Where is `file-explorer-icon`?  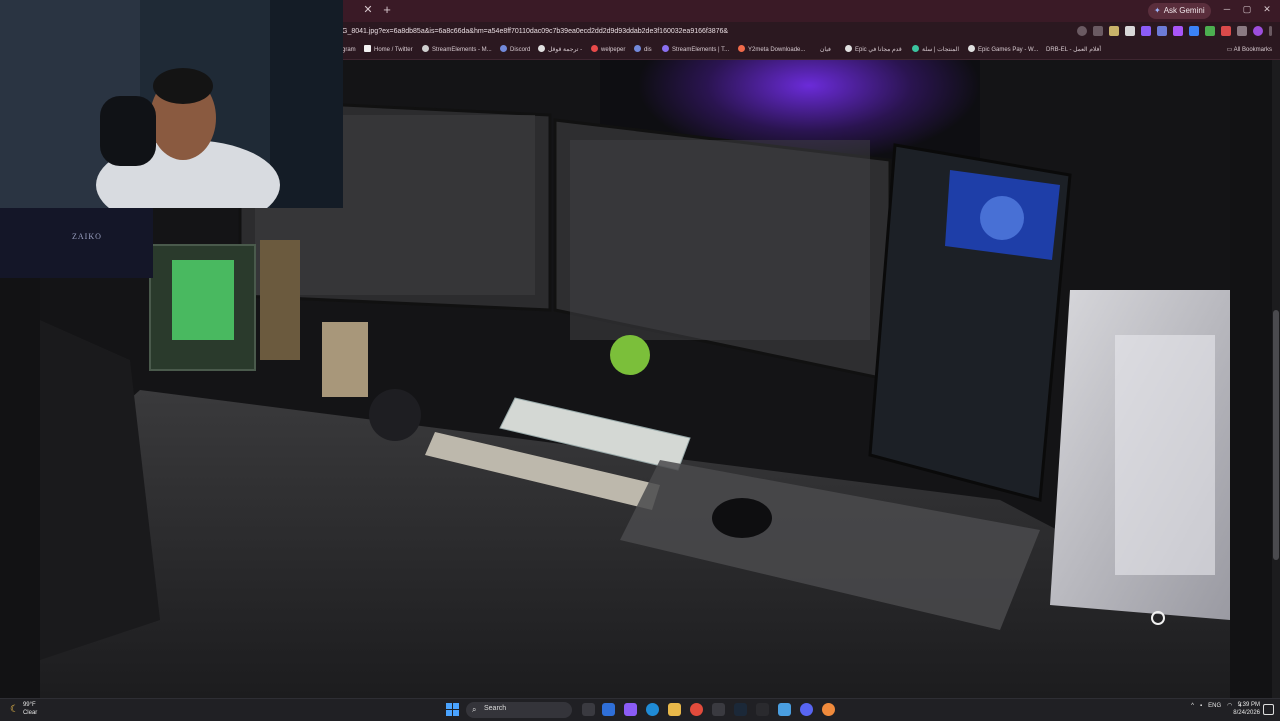 file-explorer-icon is located at coordinates (674, 709).